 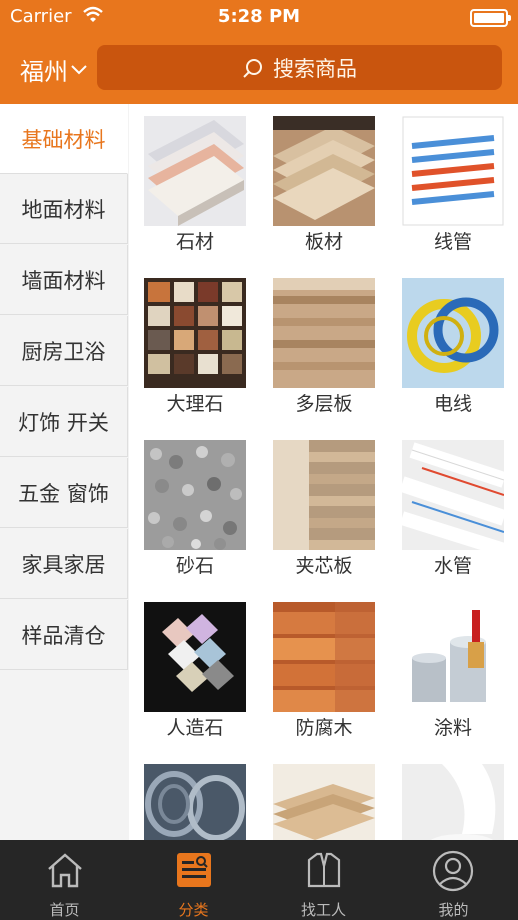 What do you see at coordinates (64, 280) in the screenshot?
I see `sidebar-item-wall-materials: 墙面材料` at bounding box center [64, 280].